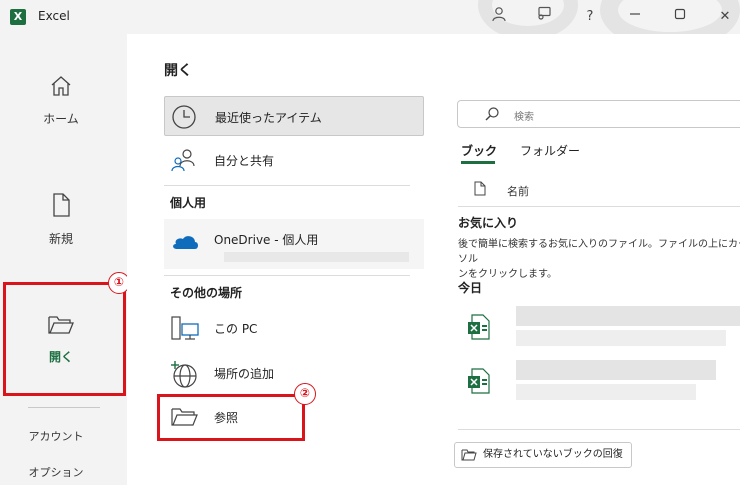 The image size is (740, 485). Describe the element at coordinates (680, 17) in the screenshot. I see `maximize-icon` at that location.